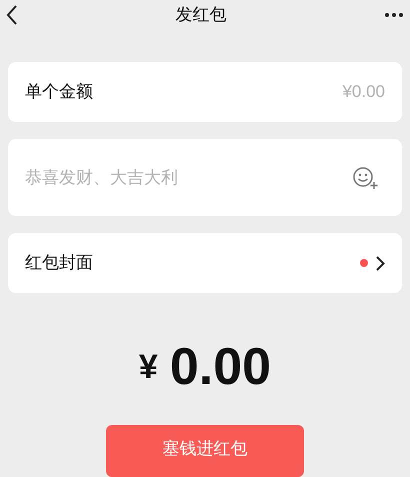 Image resolution: width=410 pixels, height=477 pixels. I want to click on amount-field: 单个金额 ¥0.00, so click(205, 92).